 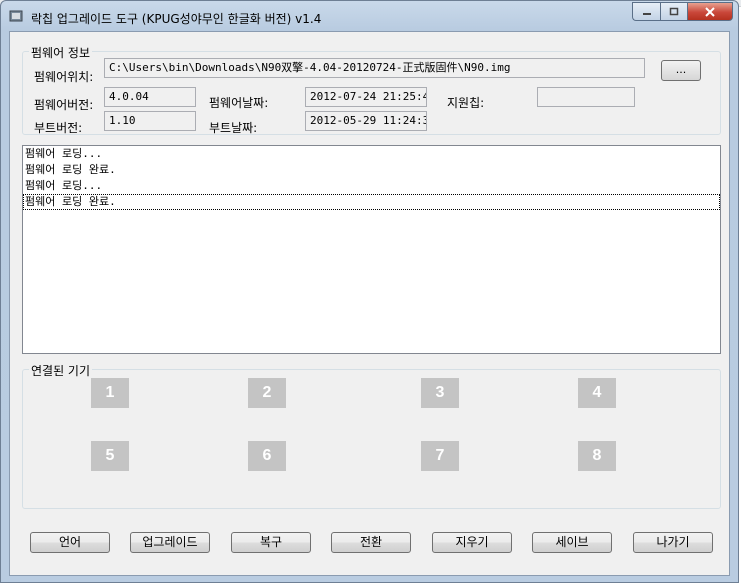 I want to click on log-item: 펌웨어 로딩 완료., so click(x=371, y=170).